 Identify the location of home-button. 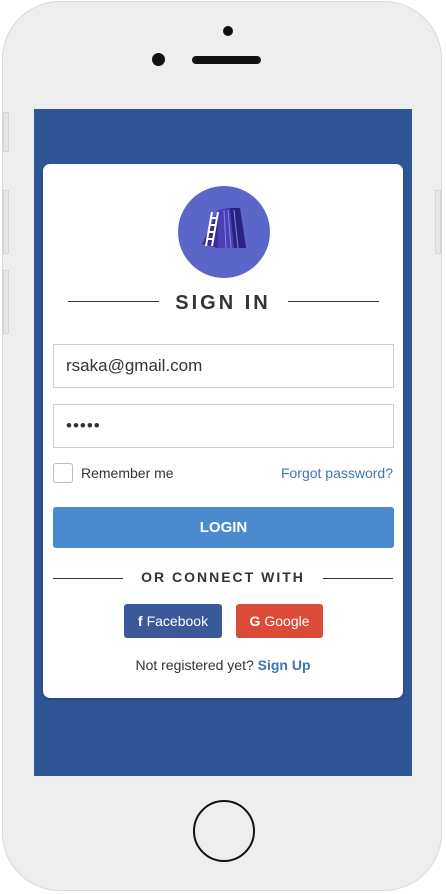
(224, 831).